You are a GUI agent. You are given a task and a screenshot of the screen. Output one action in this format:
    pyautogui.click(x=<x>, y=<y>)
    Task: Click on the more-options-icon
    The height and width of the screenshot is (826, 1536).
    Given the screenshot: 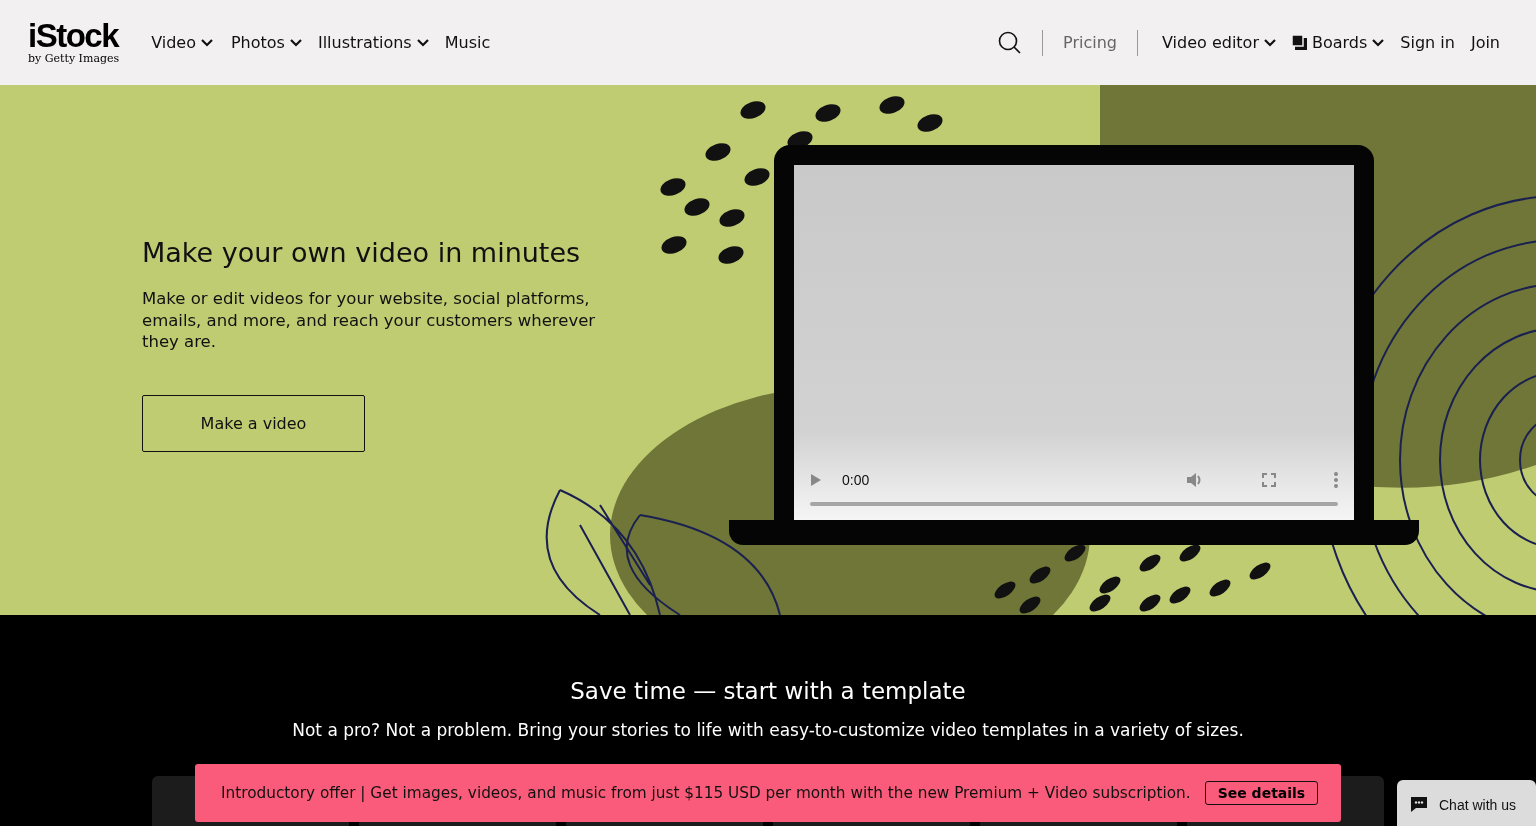 What is the action you would take?
    pyautogui.click(x=1336, y=480)
    